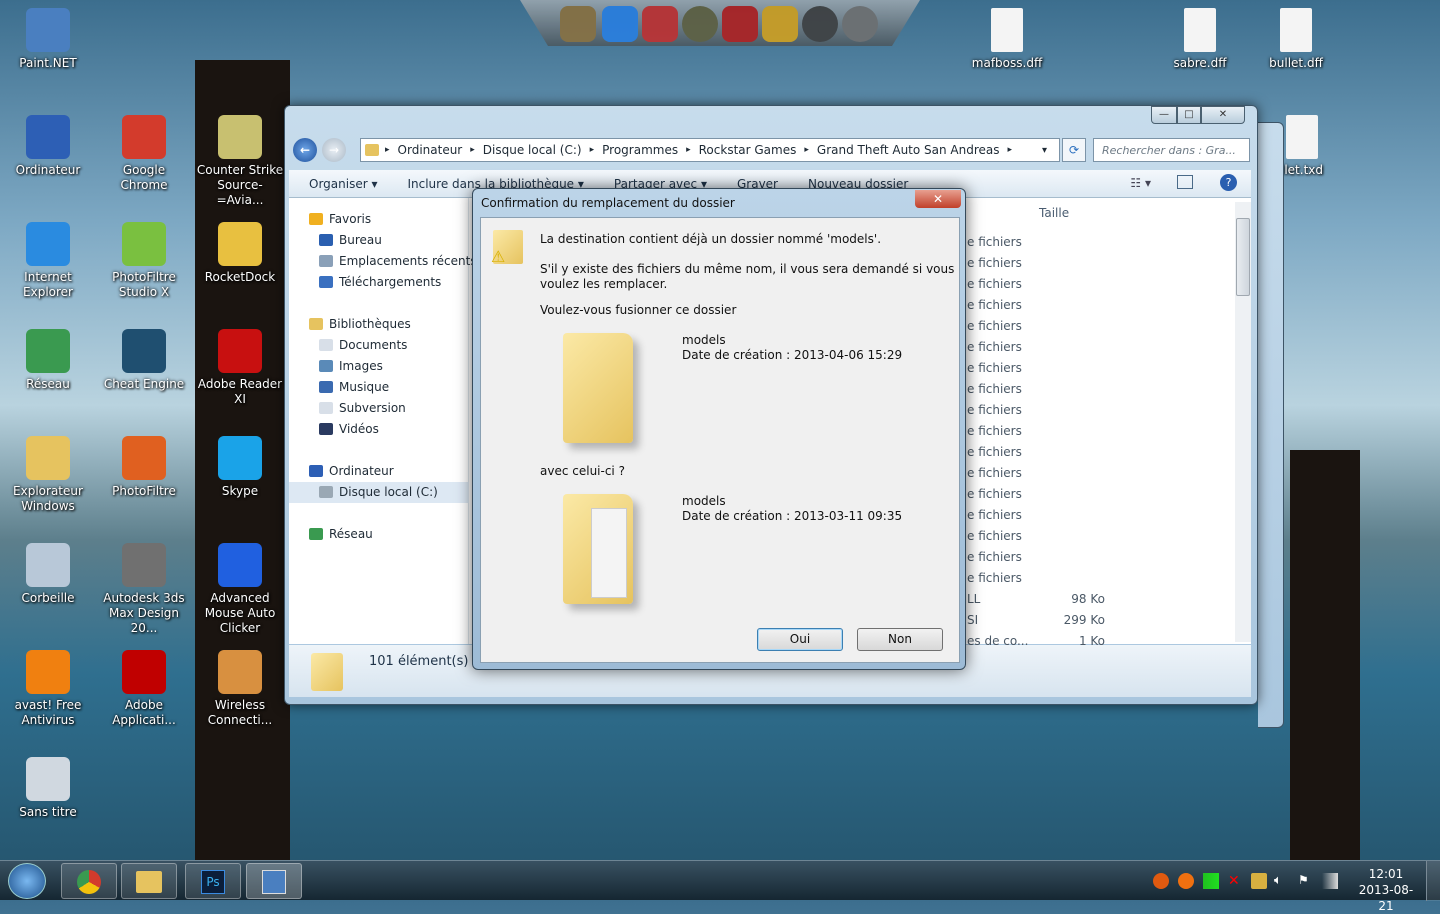 The image size is (1440, 914). Describe the element at coordinates (1164, 115) in the screenshot. I see `minimize-button: —` at that location.